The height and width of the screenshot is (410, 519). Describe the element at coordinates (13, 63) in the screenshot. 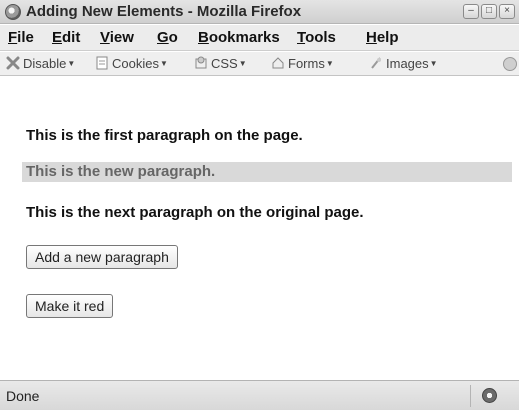

I see `disable-icon` at that location.